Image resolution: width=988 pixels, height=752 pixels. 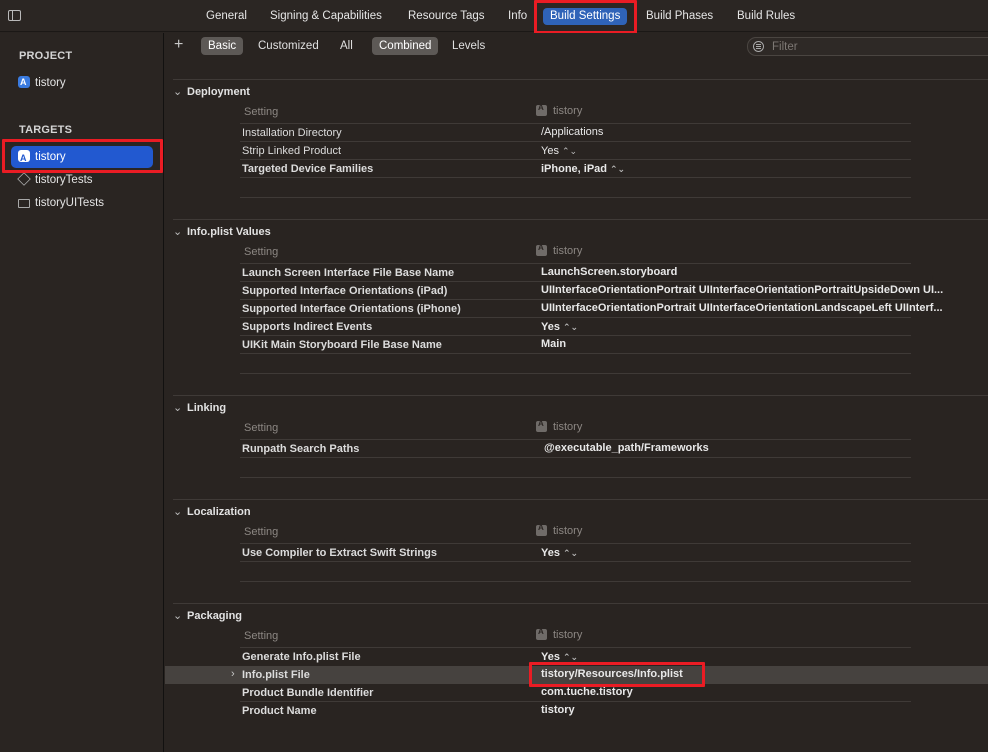 What do you see at coordinates (307, 169) in the screenshot?
I see `setting-row-label: Targeted Device Families` at bounding box center [307, 169].